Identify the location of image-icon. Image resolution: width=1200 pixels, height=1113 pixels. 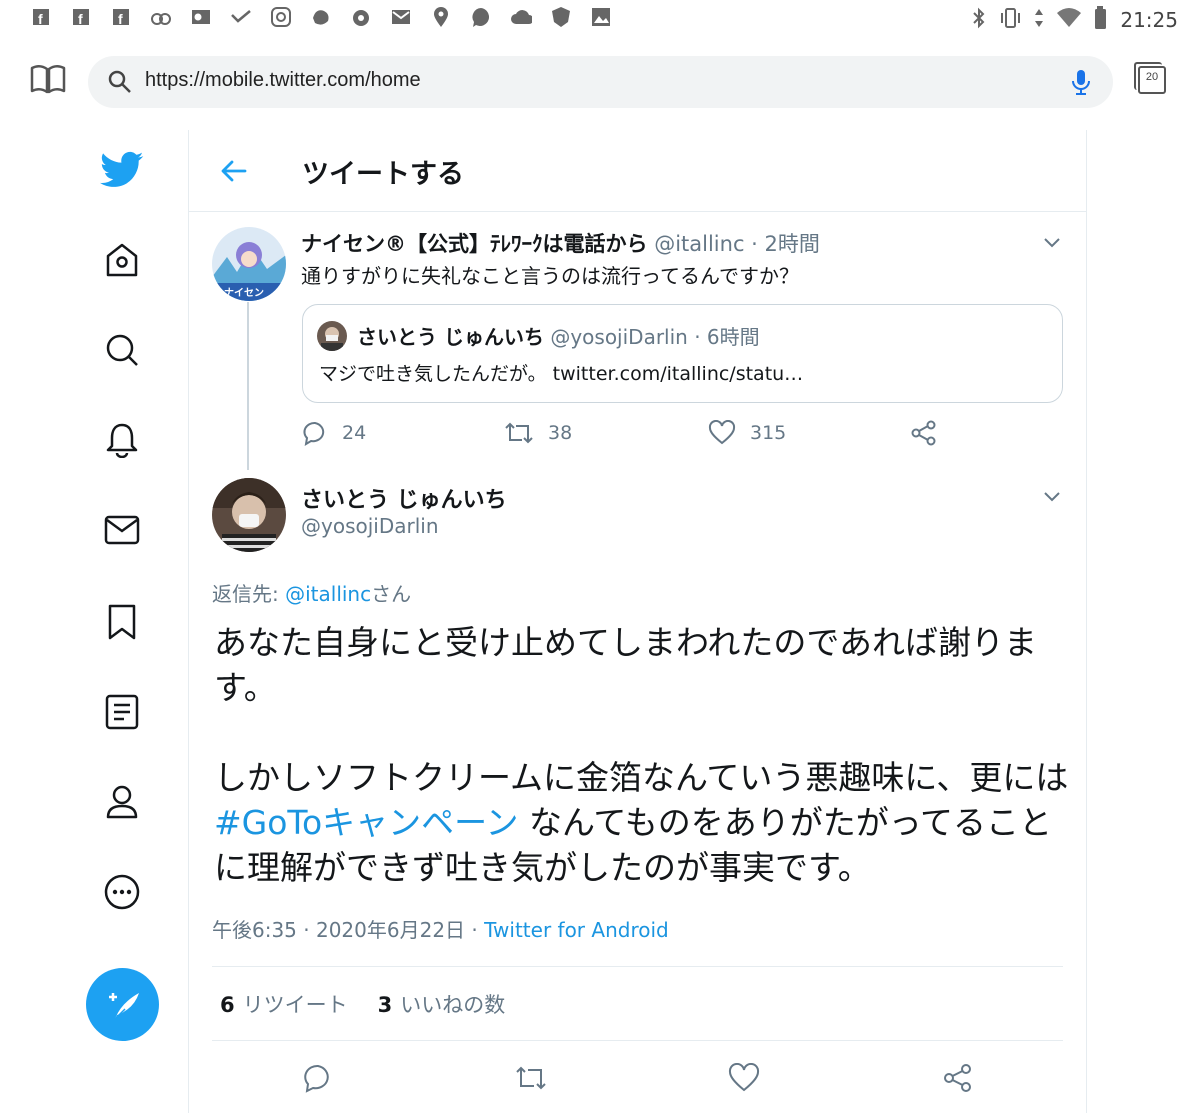
(601, 17).